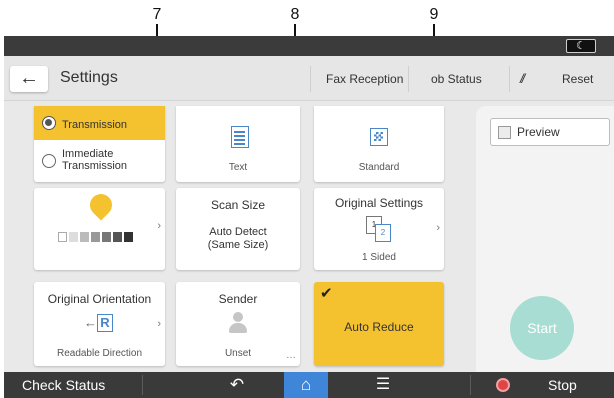 Image resolution: width=614 pixels, height=398 pixels. Describe the element at coordinates (238, 238) in the screenshot. I see `scan-size-value: Auto Detect (Same Size)` at that location.